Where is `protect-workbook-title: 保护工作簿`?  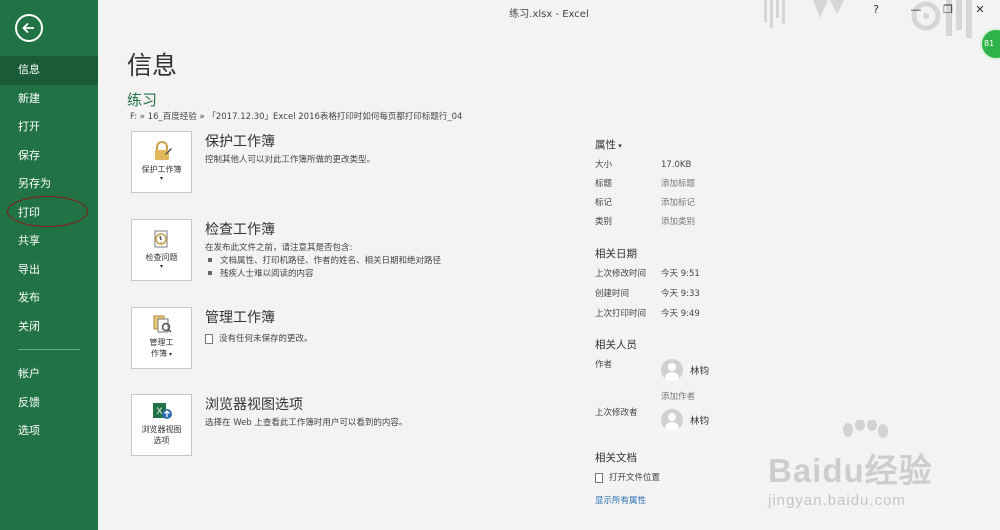
protect-workbook-title: 保护工作簿 is located at coordinates (240, 142).